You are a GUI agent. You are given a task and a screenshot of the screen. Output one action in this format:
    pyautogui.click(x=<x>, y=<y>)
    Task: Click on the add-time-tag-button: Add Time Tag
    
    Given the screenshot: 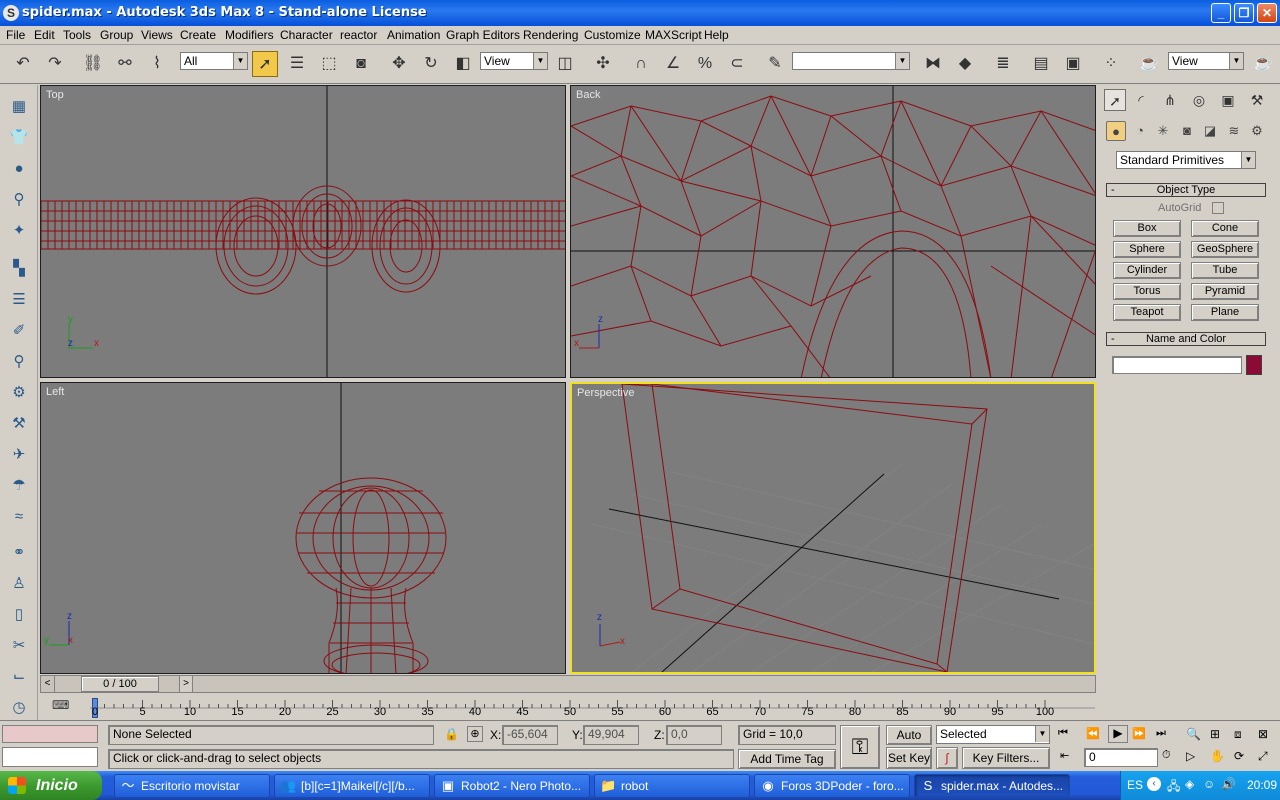 What is the action you would take?
    pyautogui.click(x=787, y=759)
    